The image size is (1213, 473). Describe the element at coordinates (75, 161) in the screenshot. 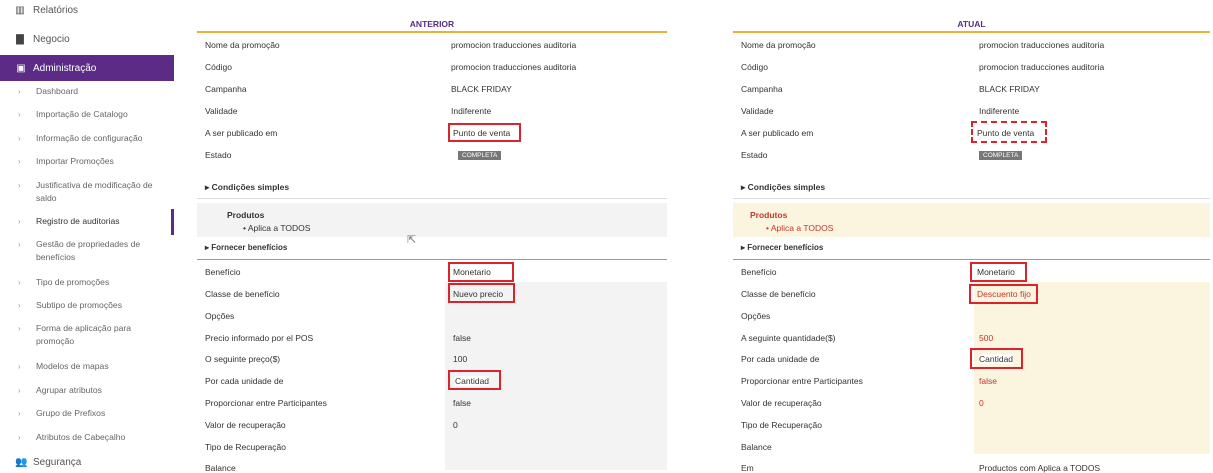

I see `sidebar-item-label: Importar Promoções` at that location.